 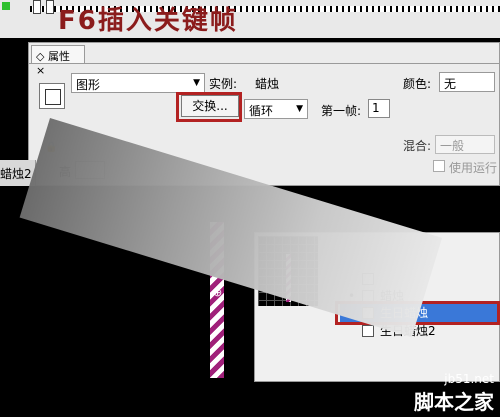 I want to click on tab-properties: ◇ 属性 ×, so click(x=58, y=61).